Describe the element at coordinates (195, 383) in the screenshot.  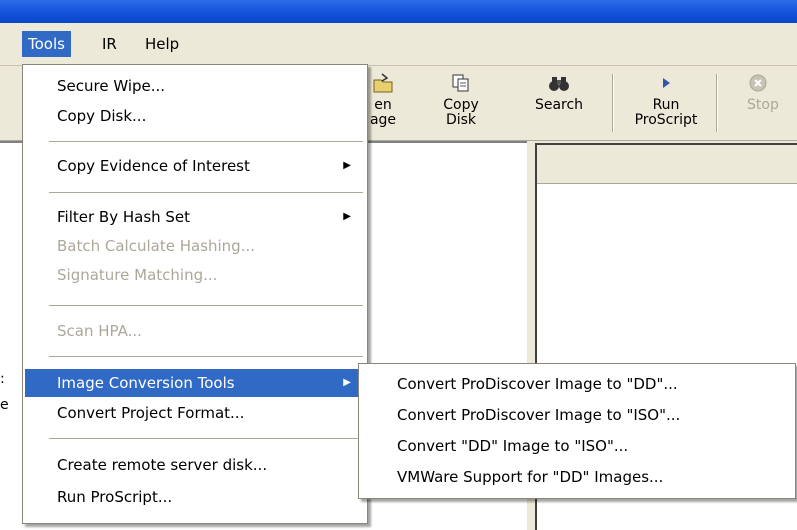
I see `menu-item-image-conversion-tools: Image Conversion Tools ▶` at that location.